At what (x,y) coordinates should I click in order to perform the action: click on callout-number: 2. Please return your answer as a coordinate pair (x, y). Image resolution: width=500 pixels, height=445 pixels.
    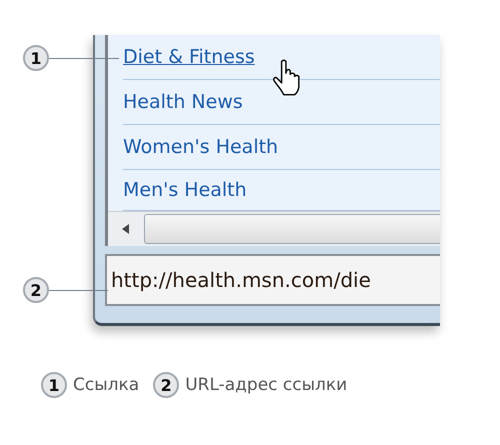
    Looking at the image, I should click on (36, 290).